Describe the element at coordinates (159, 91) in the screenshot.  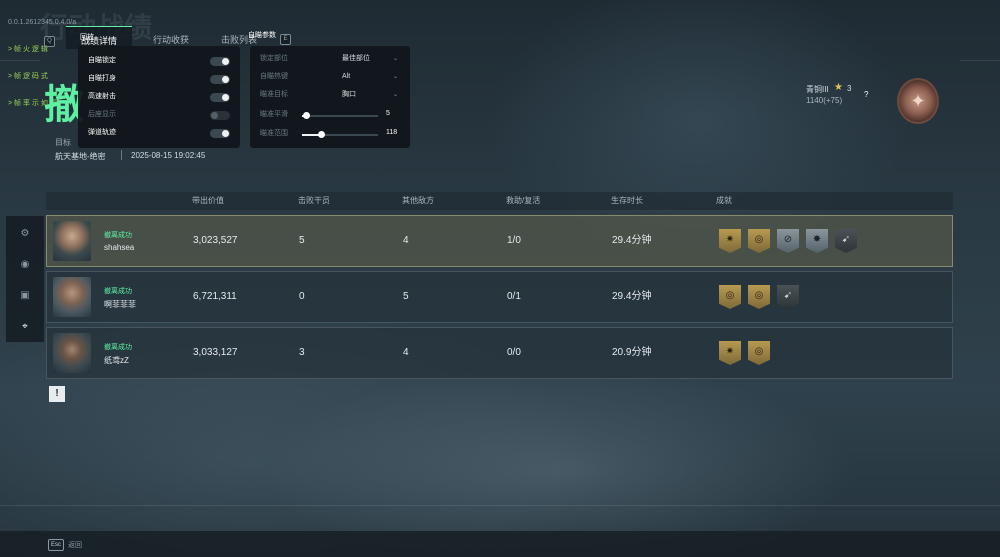
I see `cheat-toggle-panel: 回放 自瞄锁定 自瞄打身 高速射击 后座显示 弹道轨迹` at that location.